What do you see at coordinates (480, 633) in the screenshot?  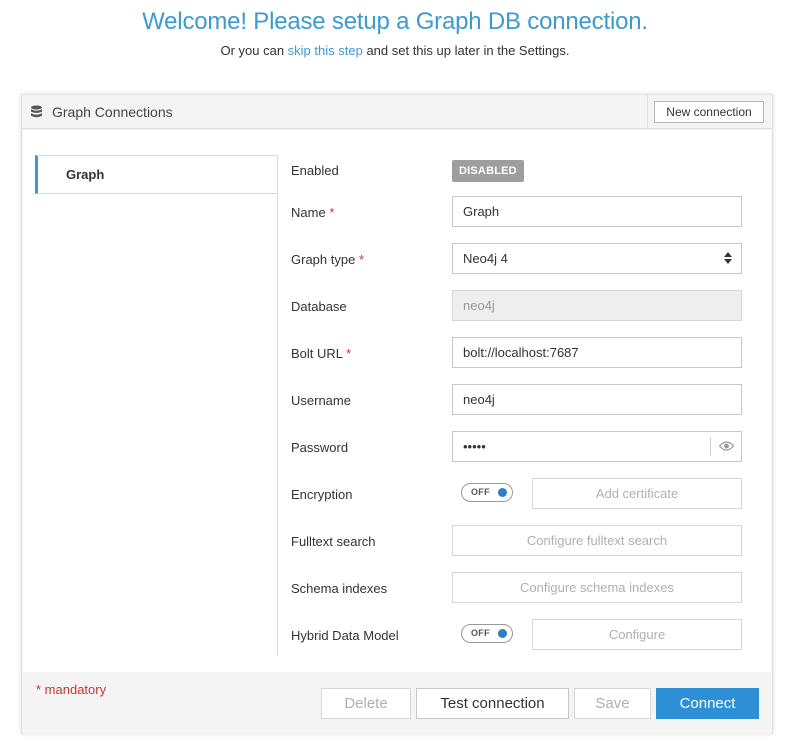 I see `hybrid-toggle-label: OFF` at bounding box center [480, 633].